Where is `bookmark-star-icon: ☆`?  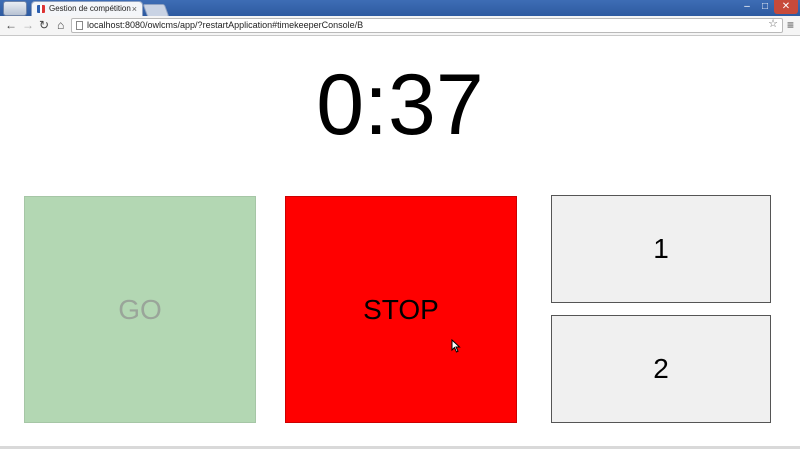
bookmark-star-icon: ☆ is located at coordinates (773, 24).